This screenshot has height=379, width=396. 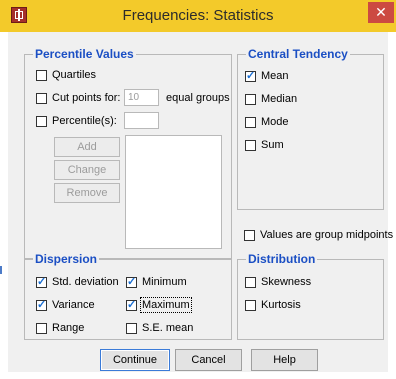 I want to click on std-deviation-label: Std. deviation, so click(x=85, y=282).